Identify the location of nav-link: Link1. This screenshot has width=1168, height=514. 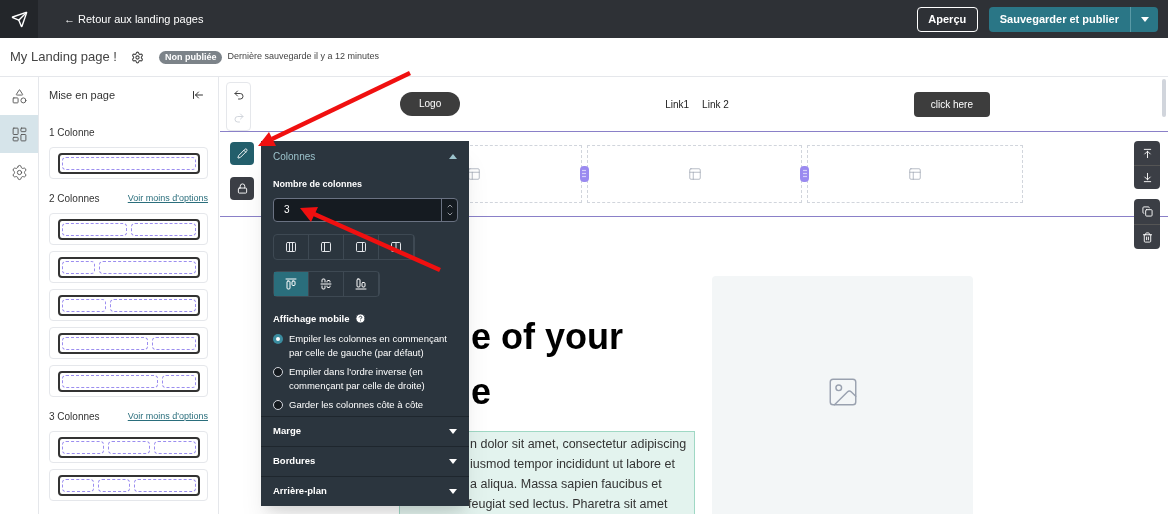
(677, 104).